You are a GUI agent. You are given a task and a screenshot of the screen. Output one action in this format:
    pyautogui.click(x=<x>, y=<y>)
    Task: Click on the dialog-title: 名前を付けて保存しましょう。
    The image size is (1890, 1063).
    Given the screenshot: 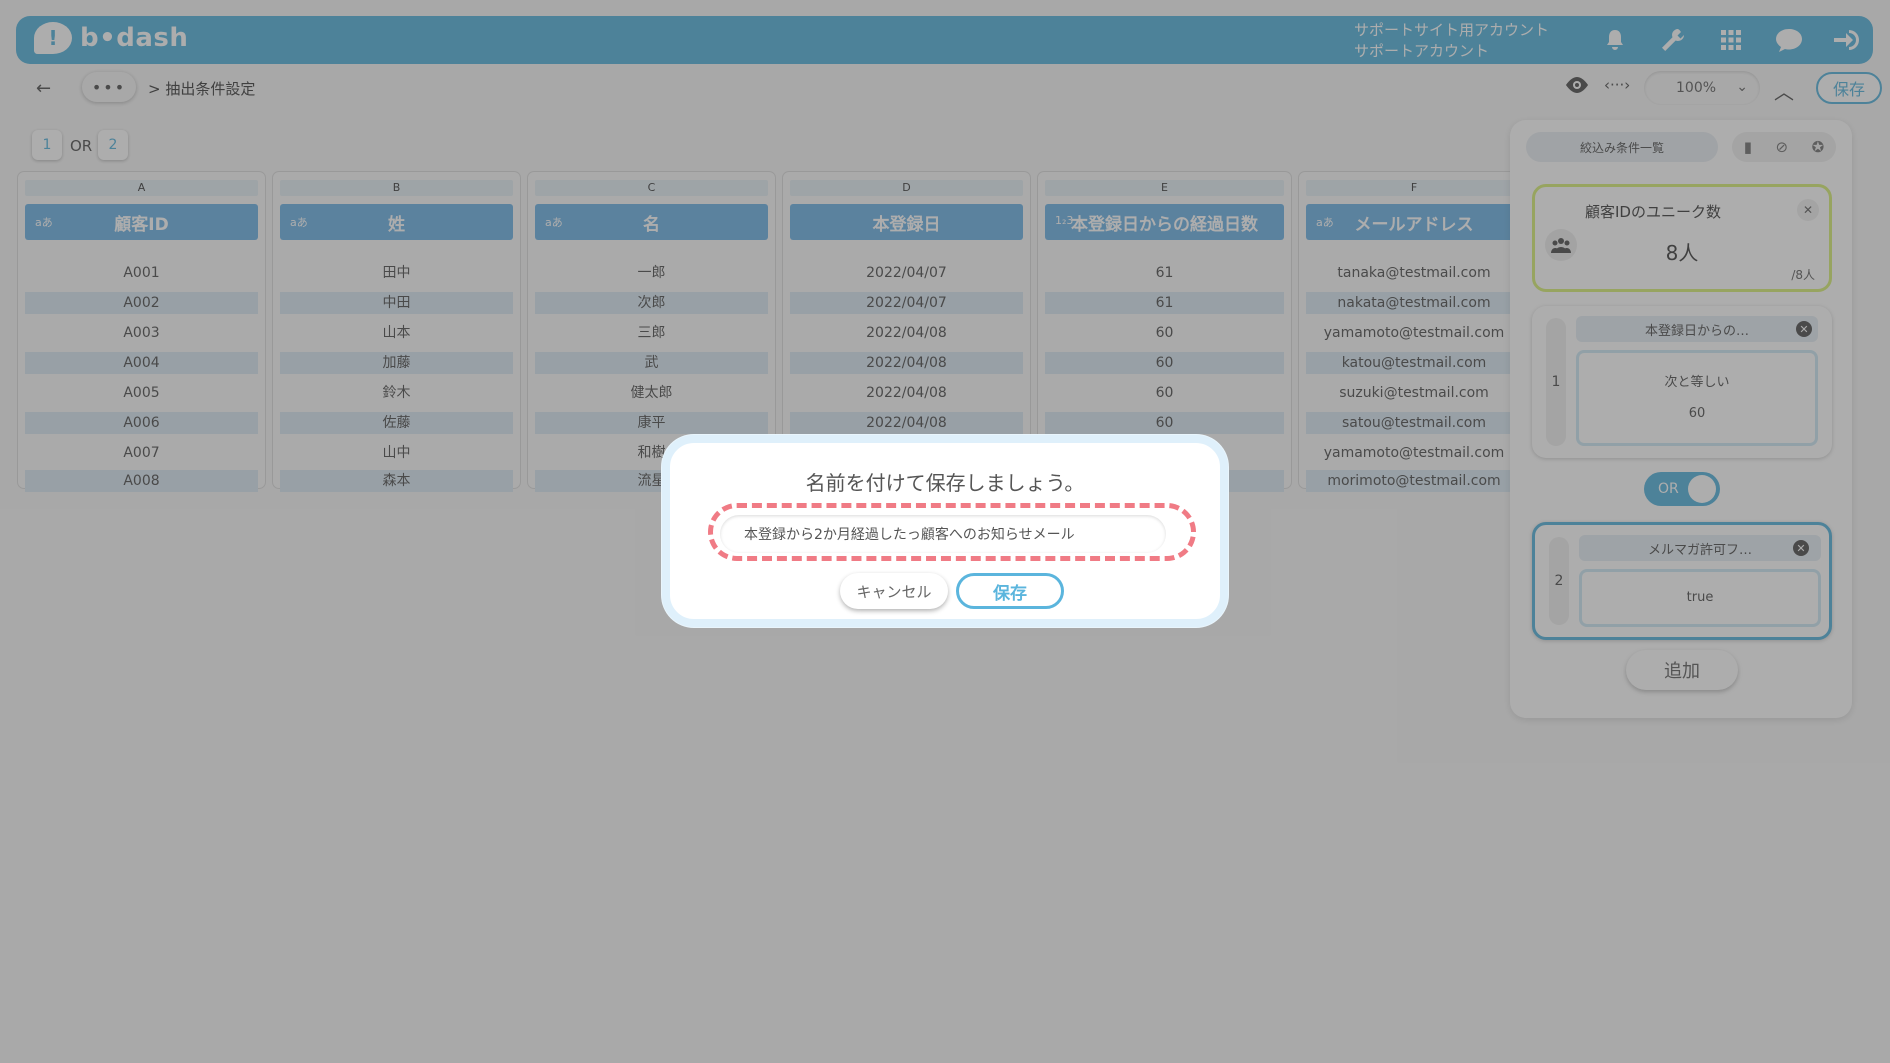 What is the action you would take?
    pyautogui.click(x=945, y=483)
    